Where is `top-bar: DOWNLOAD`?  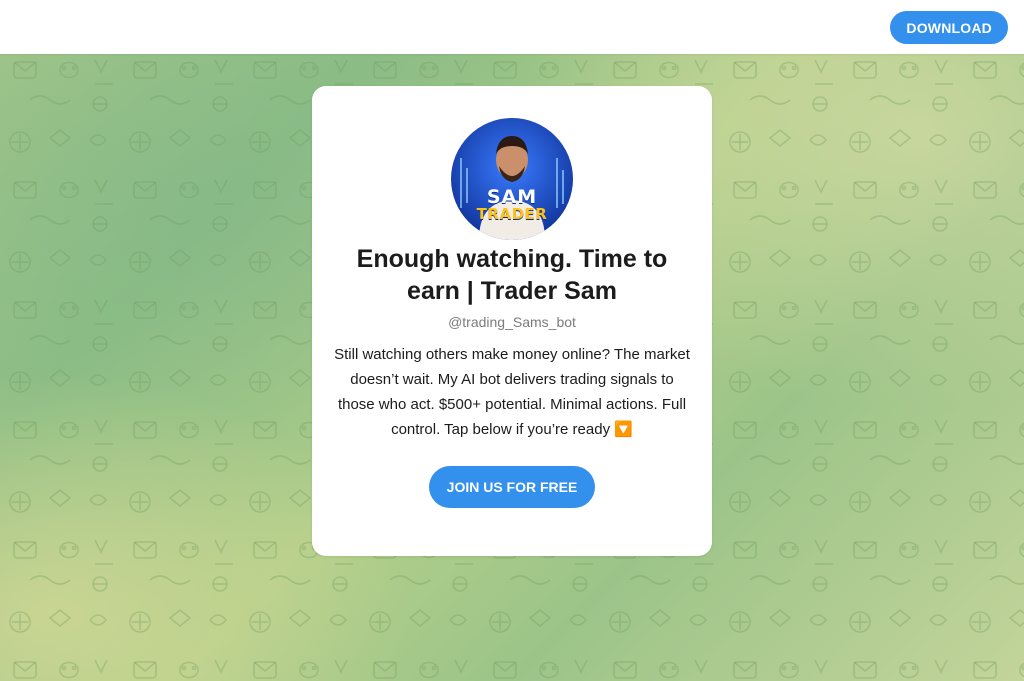 top-bar: DOWNLOAD is located at coordinates (512, 27).